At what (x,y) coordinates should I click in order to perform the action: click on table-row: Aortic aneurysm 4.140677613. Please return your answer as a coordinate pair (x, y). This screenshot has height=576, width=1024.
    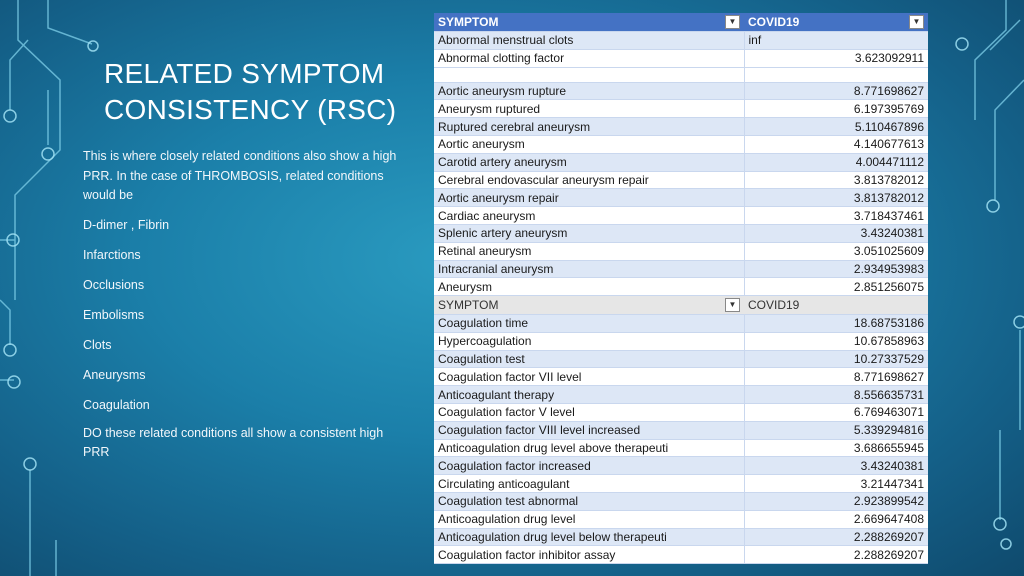
    Looking at the image, I should click on (681, 144).